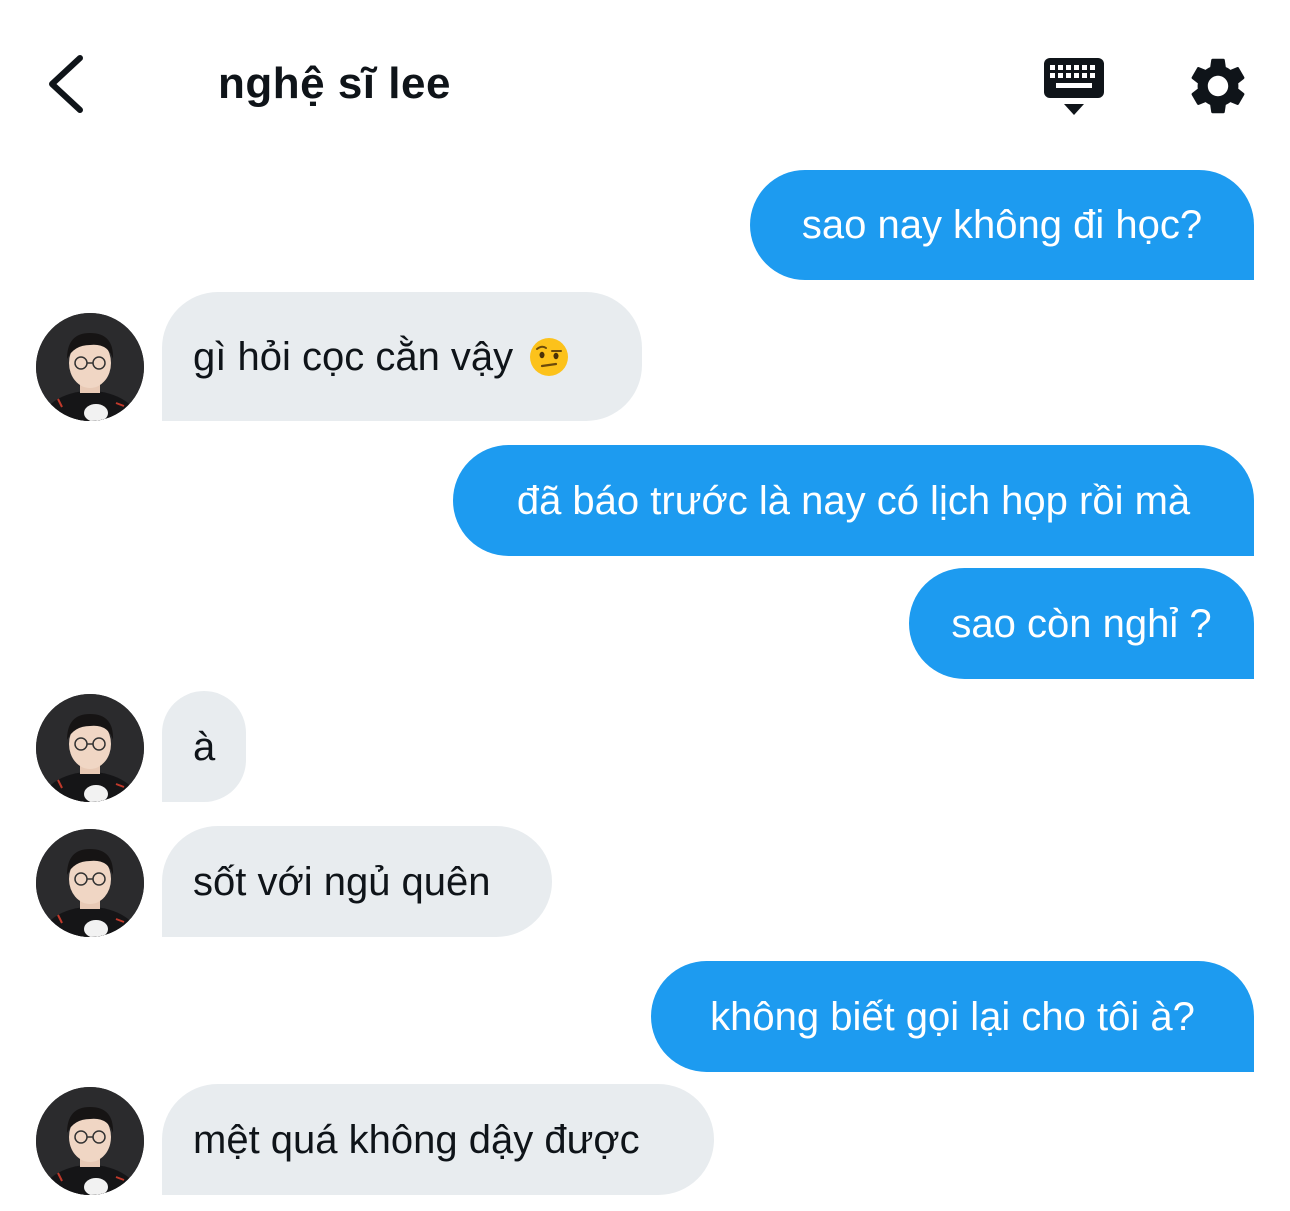 The width and height of the screenshot is (1290, 1211). I want to click on message-text: sốt với ngủ quên, so click(342, 881).